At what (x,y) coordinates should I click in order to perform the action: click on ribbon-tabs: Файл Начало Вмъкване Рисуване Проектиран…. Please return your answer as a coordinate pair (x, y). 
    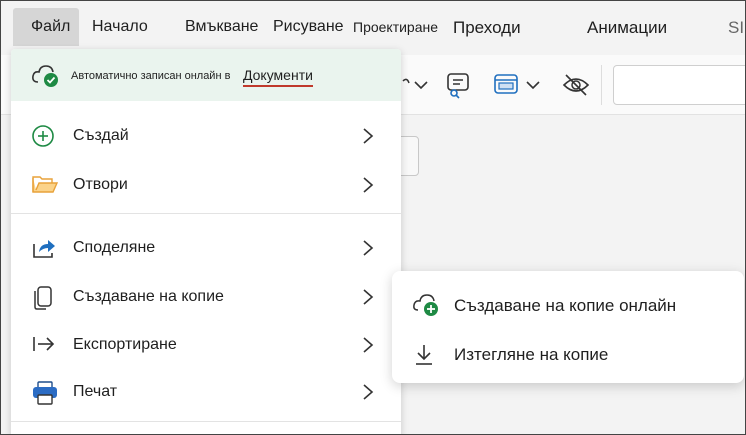
    Looking at the image, I should click on (373, 27).